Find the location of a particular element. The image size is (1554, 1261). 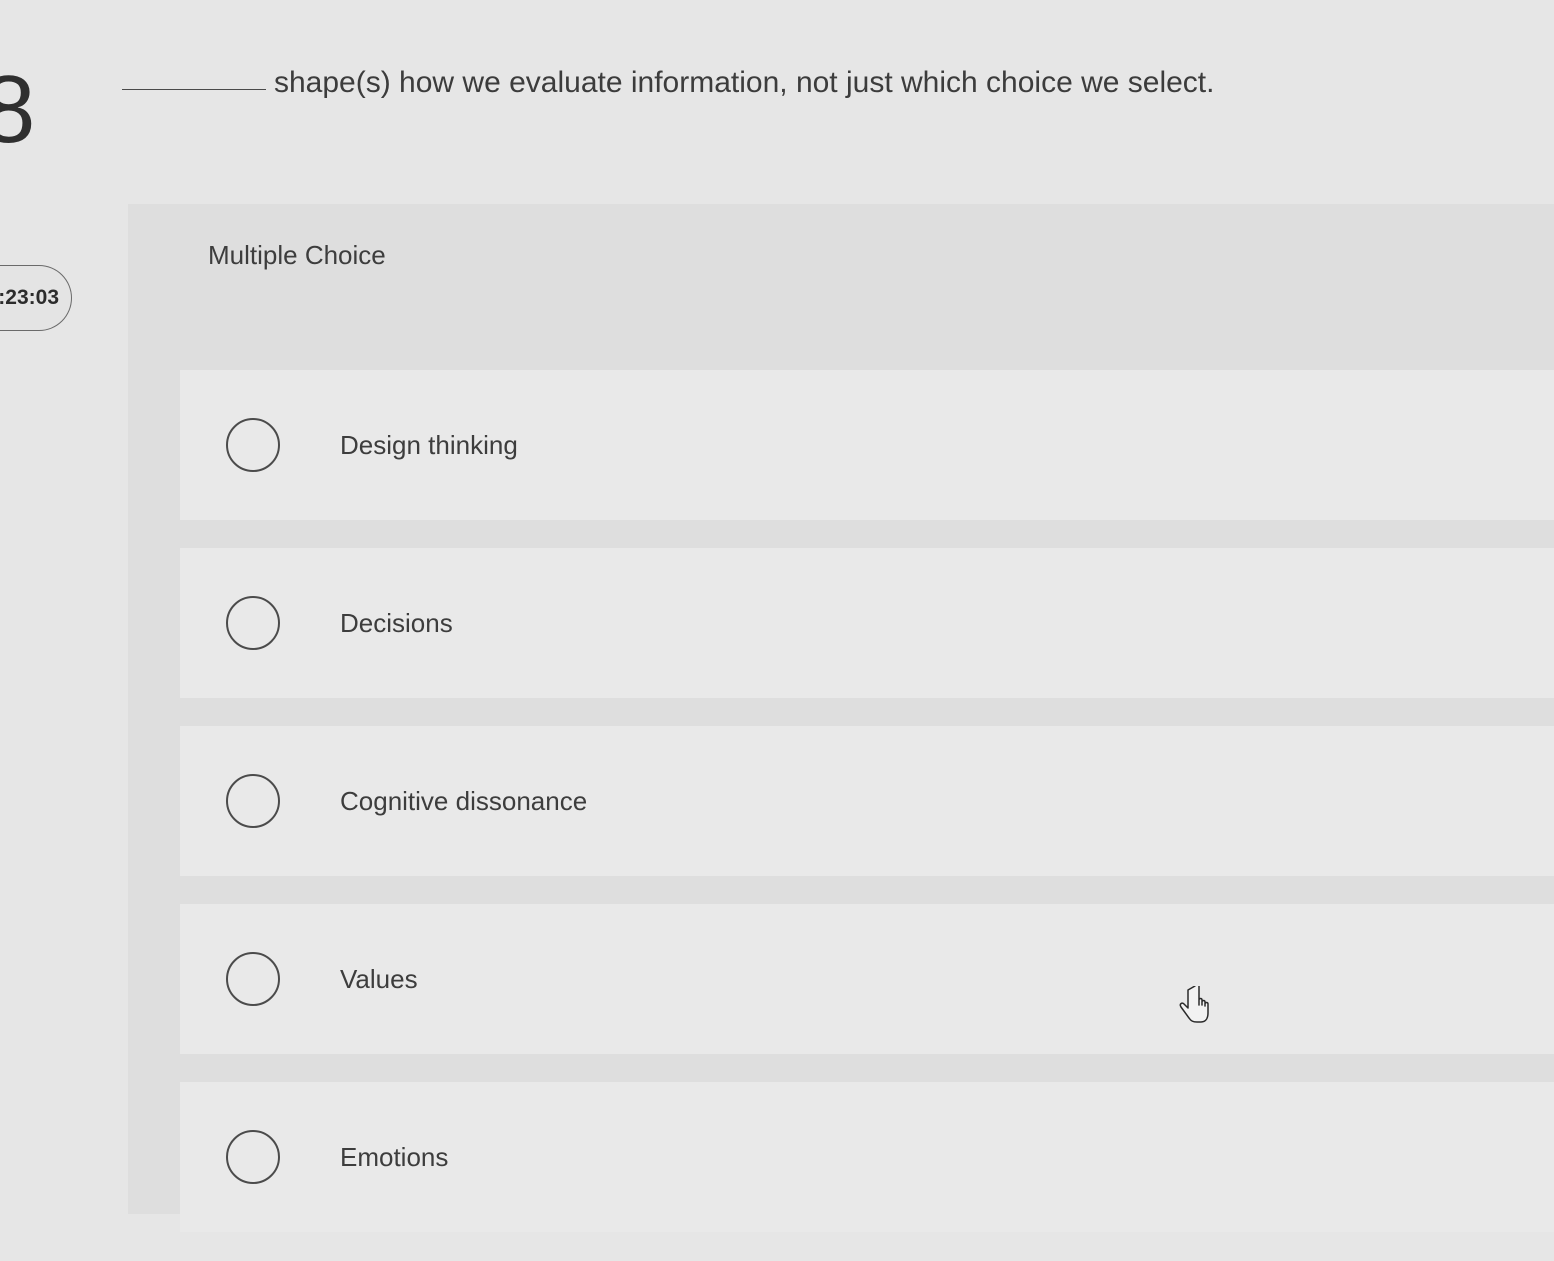

answer-option-design-thinking: Design thinking is located at coordinates (867, 445).